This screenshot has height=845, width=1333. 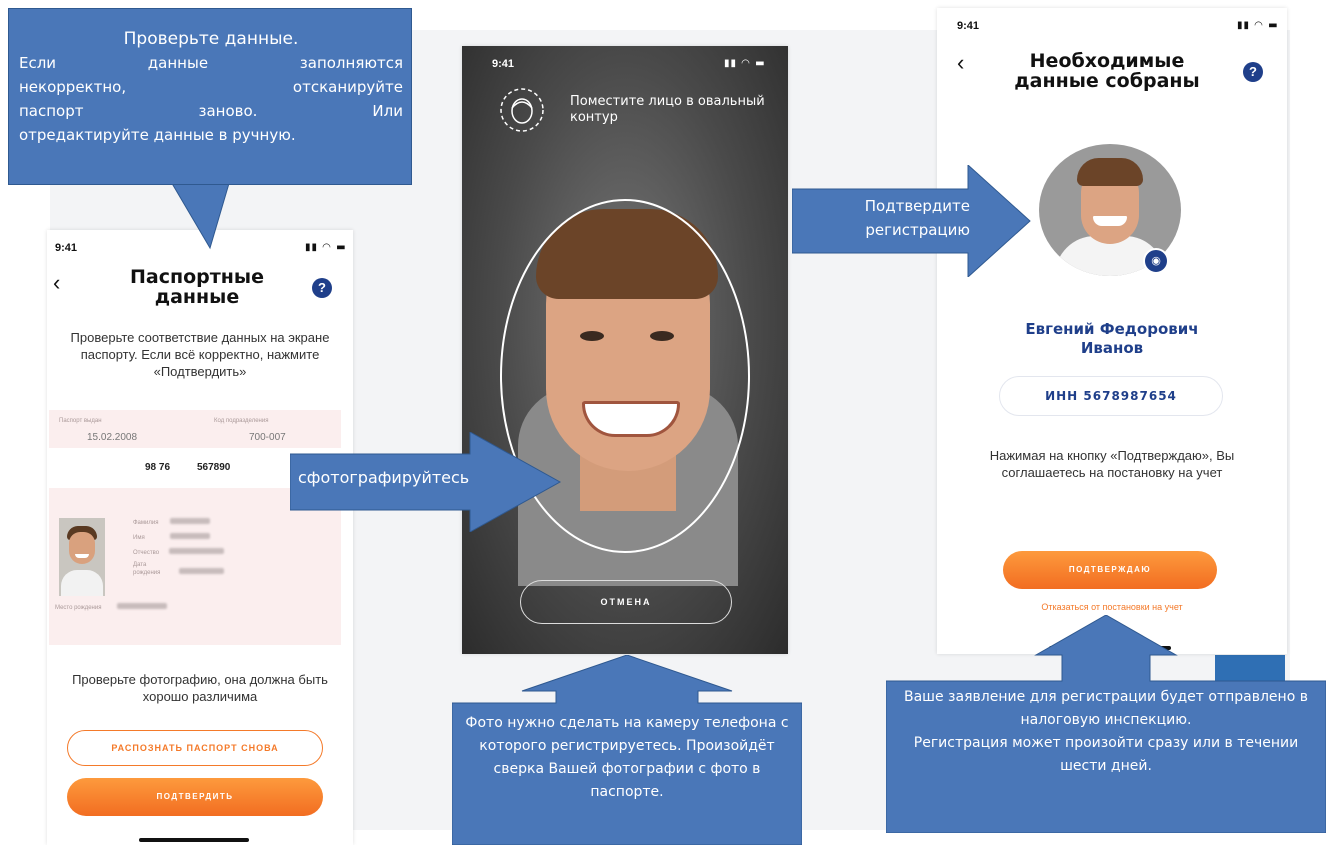 What do you see at coordinates (80, 421) in the screenshot?
I see `issued-label: Паспорт выдан` at bounding box center [80, 421].